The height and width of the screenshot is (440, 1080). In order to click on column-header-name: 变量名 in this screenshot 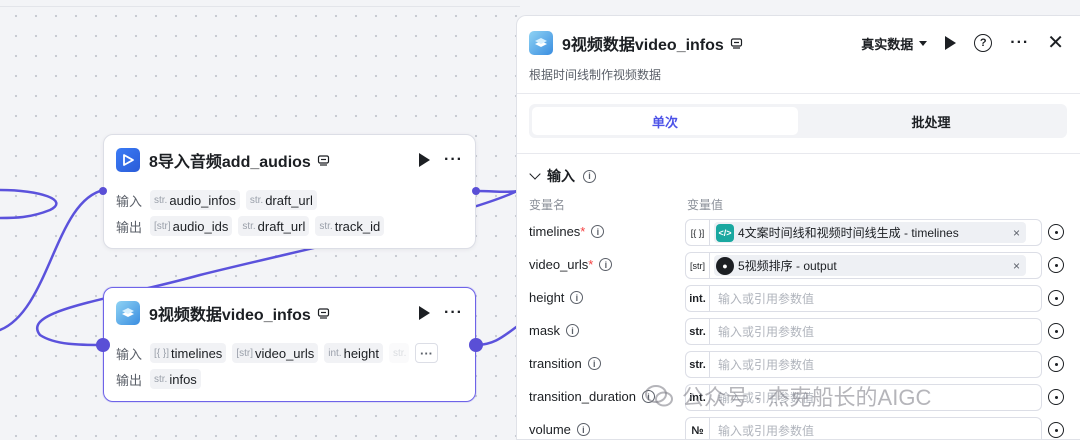, I will do `click(547, 205)`.